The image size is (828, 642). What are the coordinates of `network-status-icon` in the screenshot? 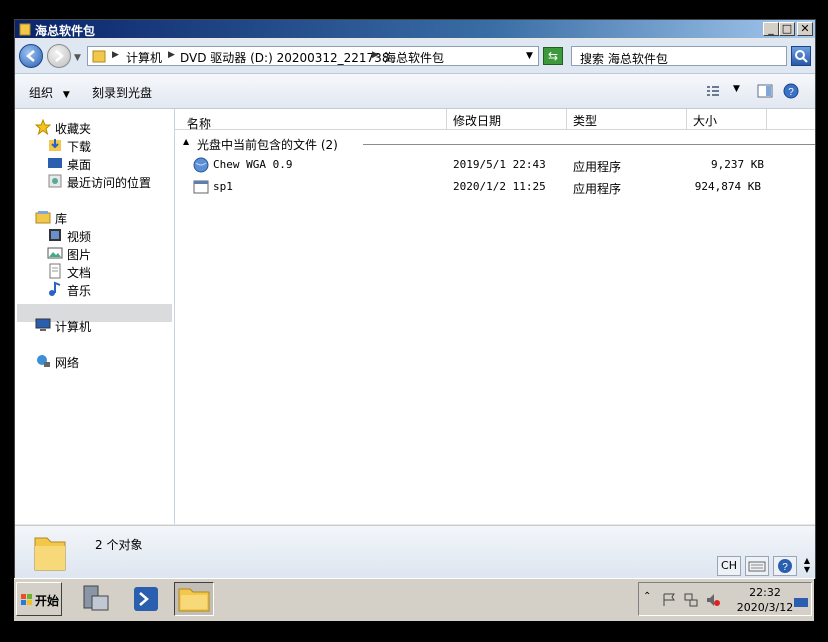 It's located at (691, 600).